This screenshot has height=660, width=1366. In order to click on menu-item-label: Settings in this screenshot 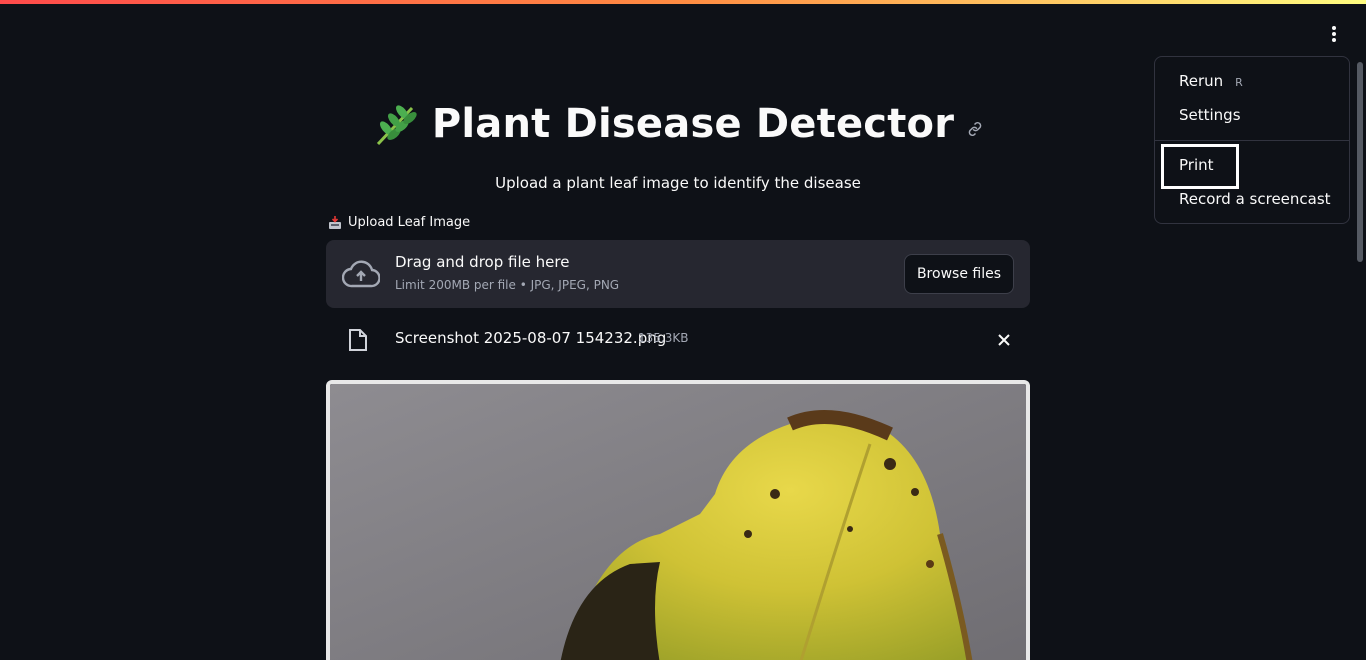, I will do `click(1210, 115)`.